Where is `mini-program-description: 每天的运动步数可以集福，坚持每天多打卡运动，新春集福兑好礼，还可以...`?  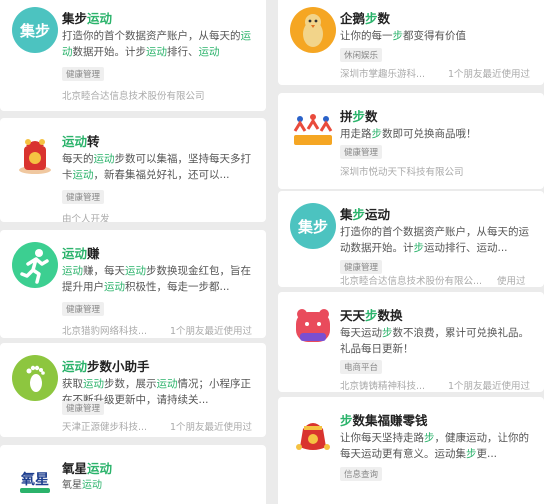
mini-program-description: 每天的运动步数可以集福，坚持每天多打卡运动，新春集福兑好礼，还可以... is located at coordinates (159, 167).